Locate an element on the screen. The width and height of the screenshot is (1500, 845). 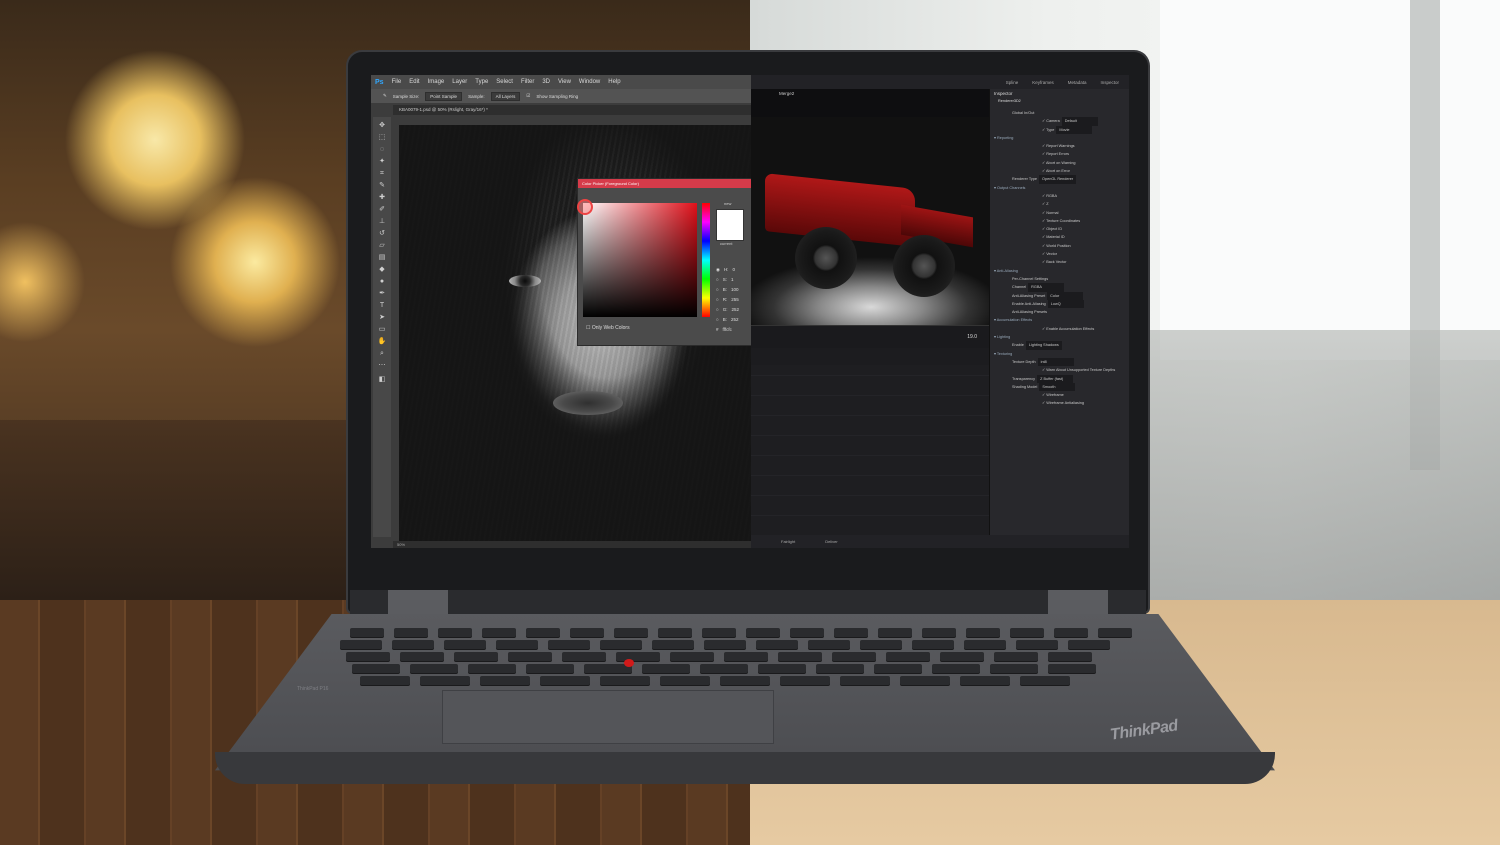
marquee-tool-icon: ⬚ is located at coordinates (382, 138).